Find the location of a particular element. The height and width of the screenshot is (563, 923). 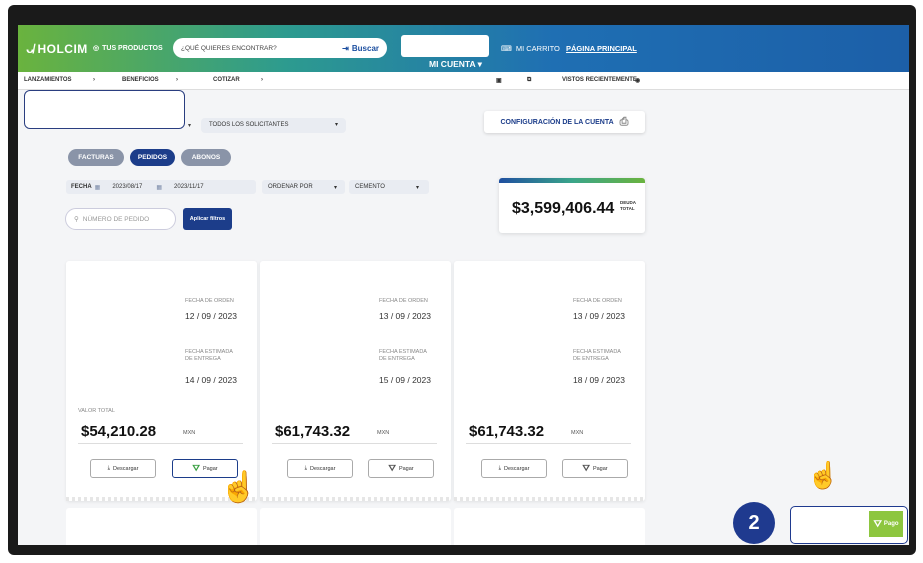

tab-facturas: FACTURAS is located at coordinates (96, 157).